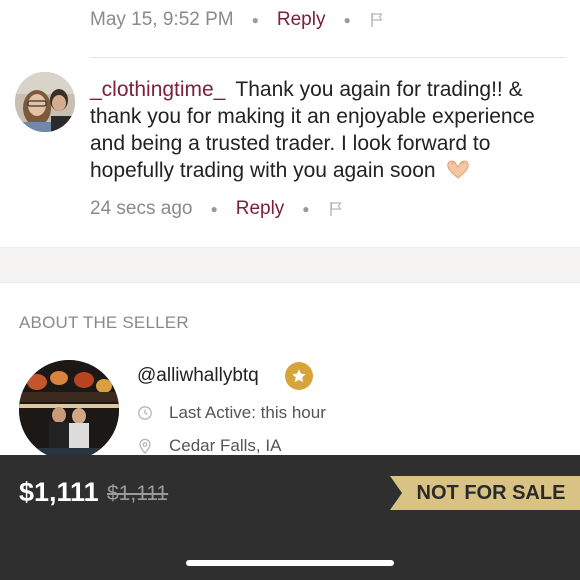 The image size is (580, 580). What do you see at coordinates (157, 89) in the screenshot?
I see `comment-username: _clothingtime_` at bounding box center [157, 89].